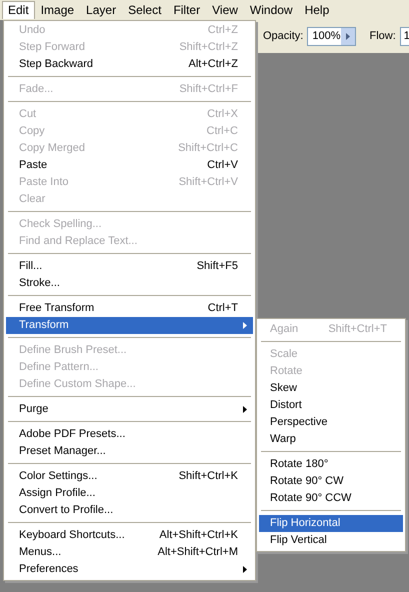 The width and height of the screenshot is (409, 592). I want to click on menu-item: Paste Ctrl+V, so click(129, 165).